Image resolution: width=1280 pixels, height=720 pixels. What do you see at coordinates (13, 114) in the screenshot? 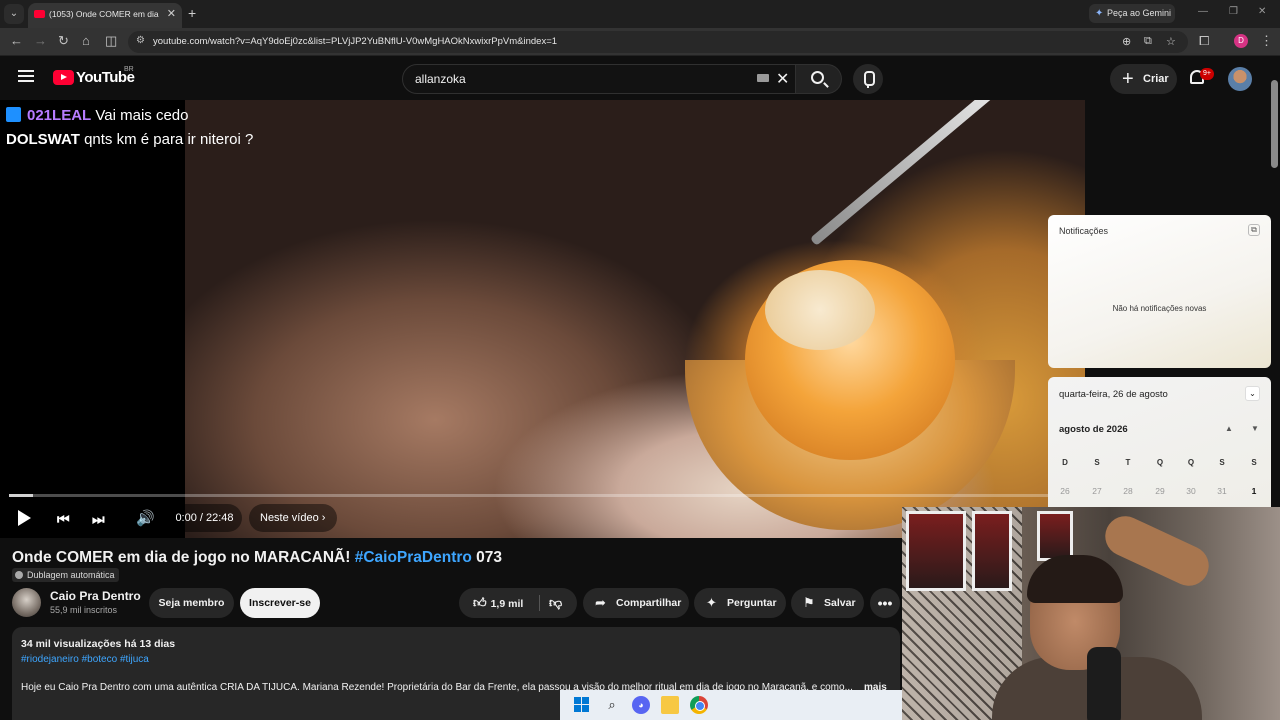
I see `chat-badge-icon` at bounding box center [13, 114].